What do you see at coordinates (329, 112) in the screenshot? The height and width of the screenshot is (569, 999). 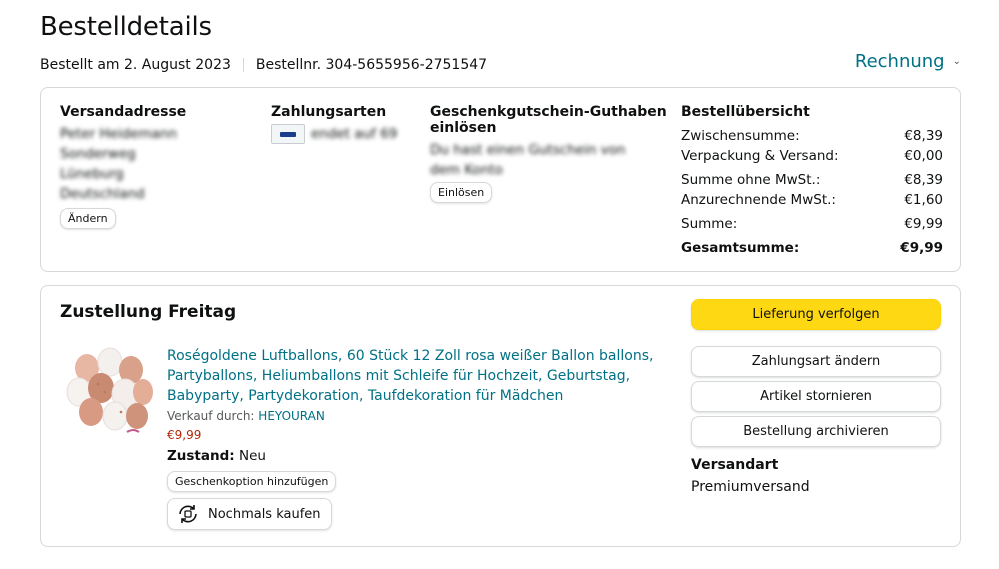 I see `payment-heading: Zahlungsarten` at bounding box center [329, 112].